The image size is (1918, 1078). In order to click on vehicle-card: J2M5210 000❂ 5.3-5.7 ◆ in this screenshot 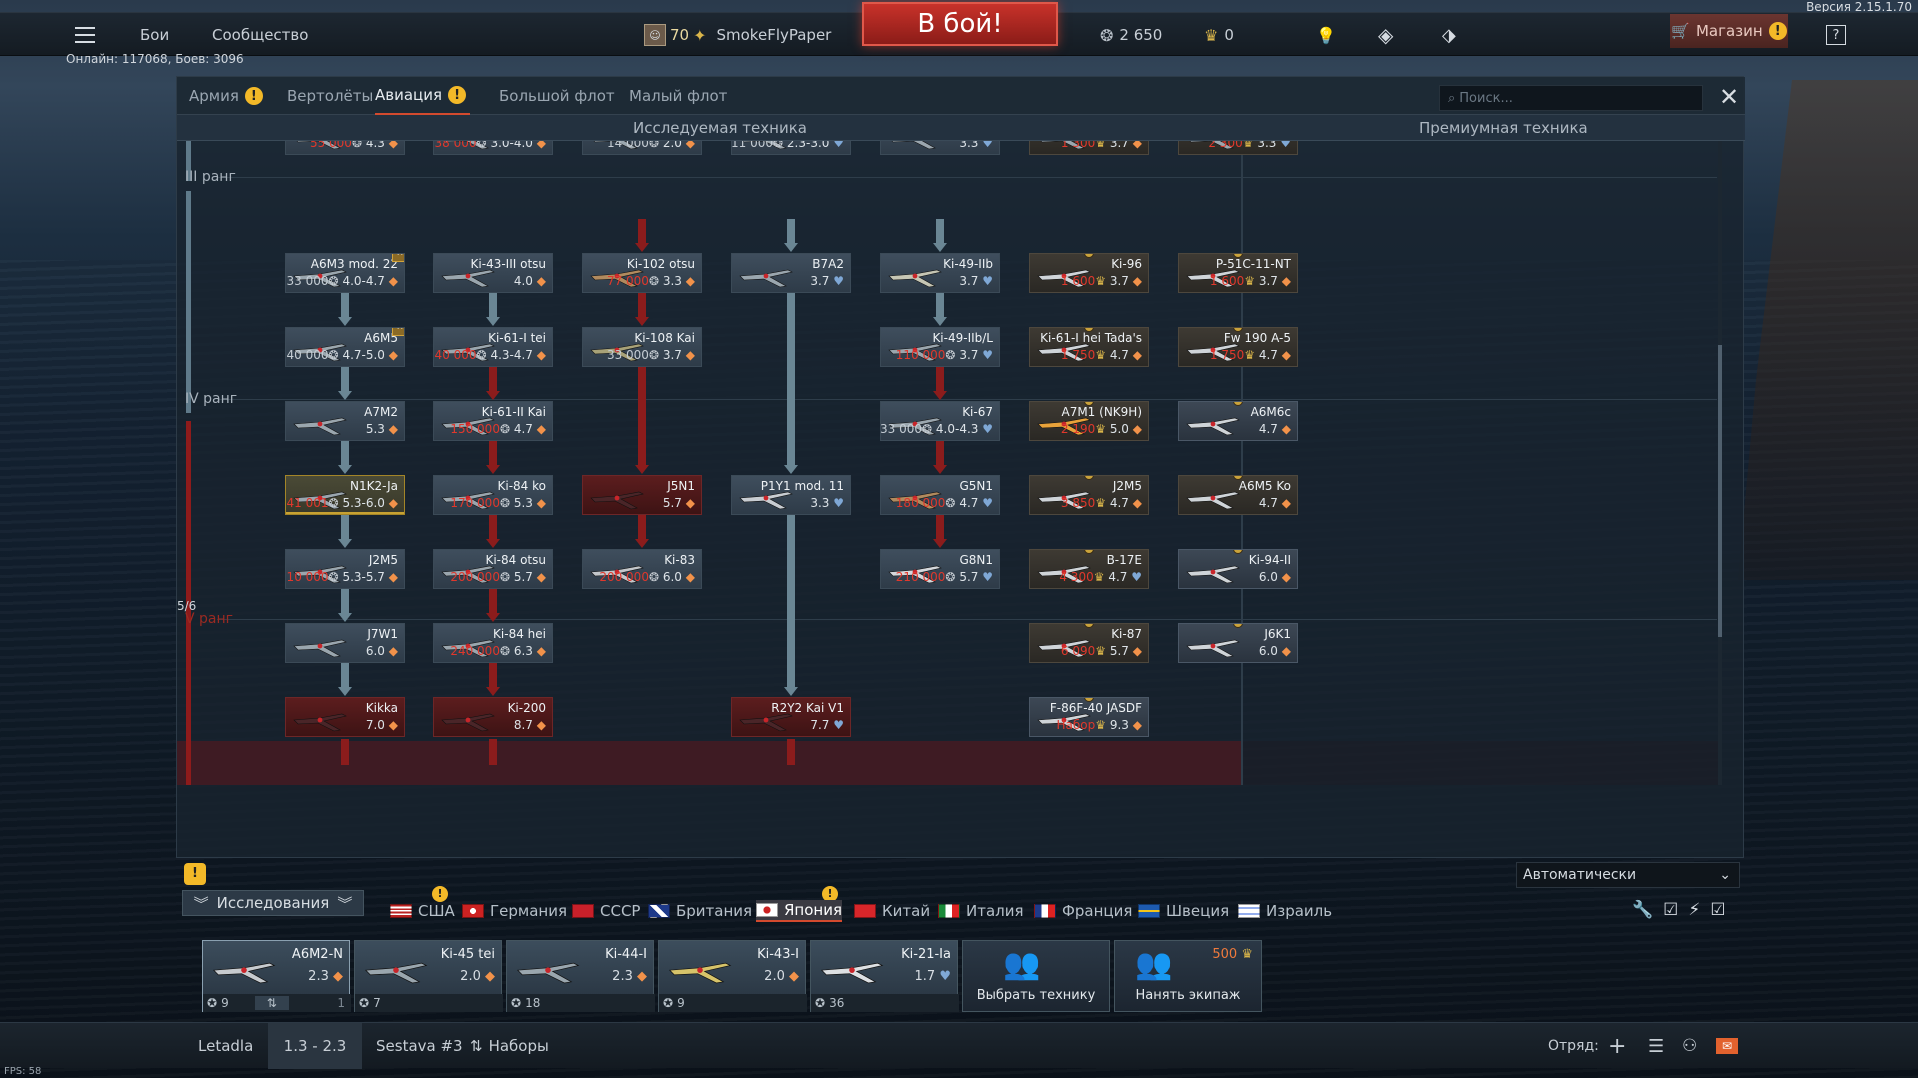, I will do `click(345, 569)`.